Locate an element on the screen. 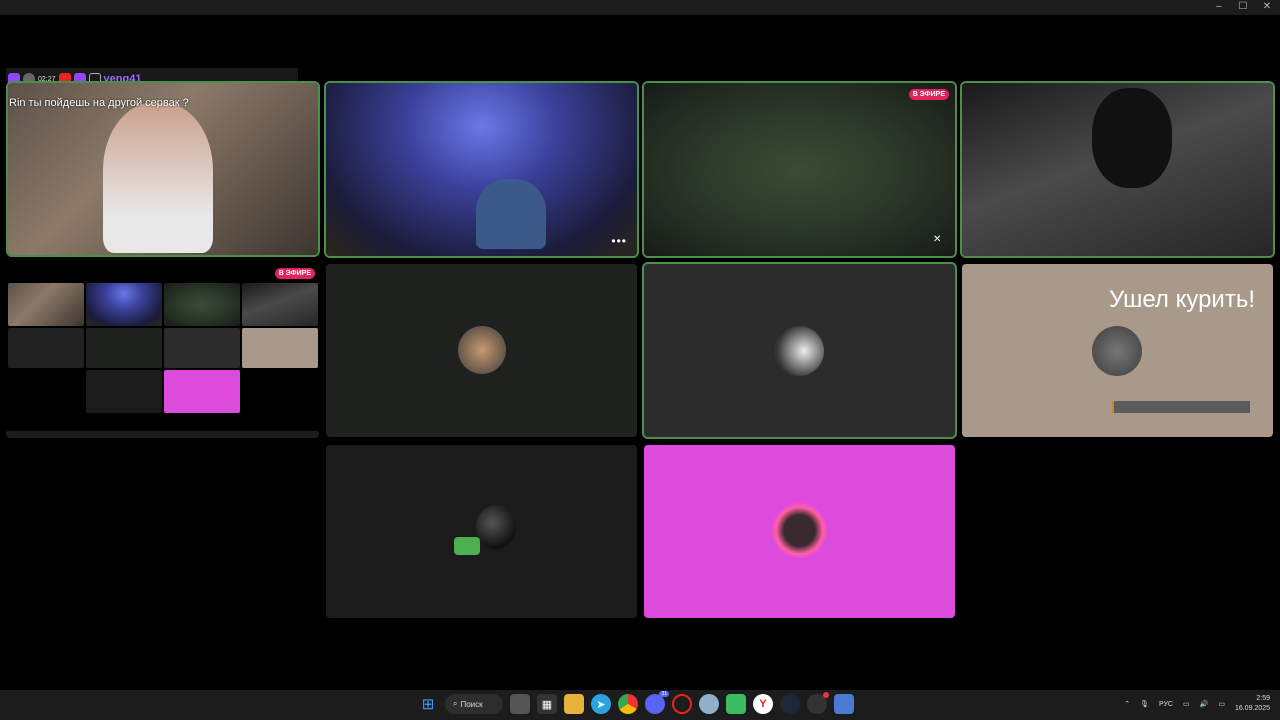 The height and width of the screenshot is (720, 1280). audio-tile-3: Ушел курить! is located at coordinates (1117, 350).